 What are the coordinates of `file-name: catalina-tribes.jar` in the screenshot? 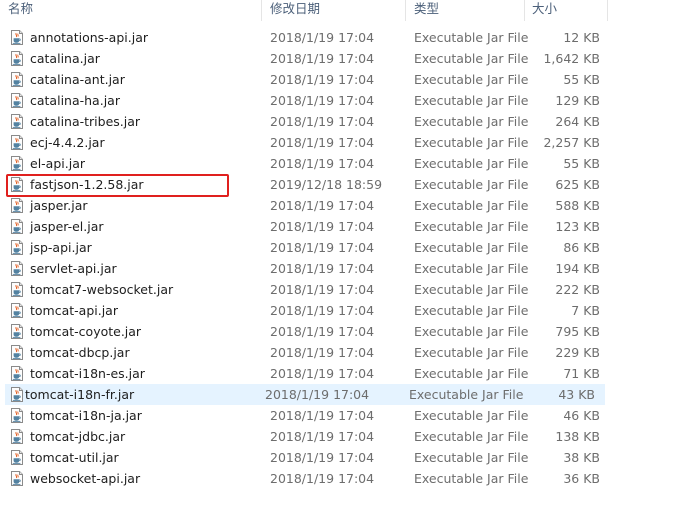 It's located at (85, 121).